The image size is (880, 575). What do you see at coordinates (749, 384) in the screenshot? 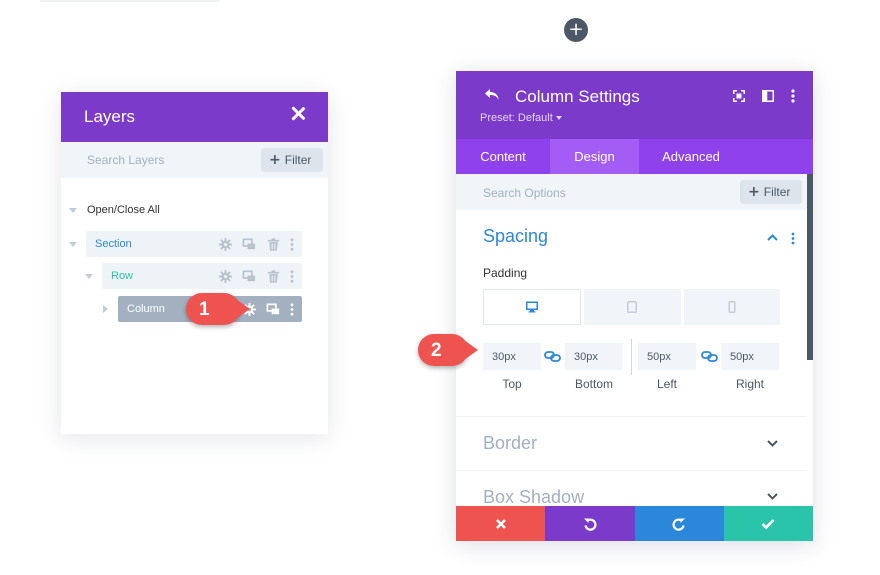
I see `padding-right-label: Right` at bounding box center [749, 384].